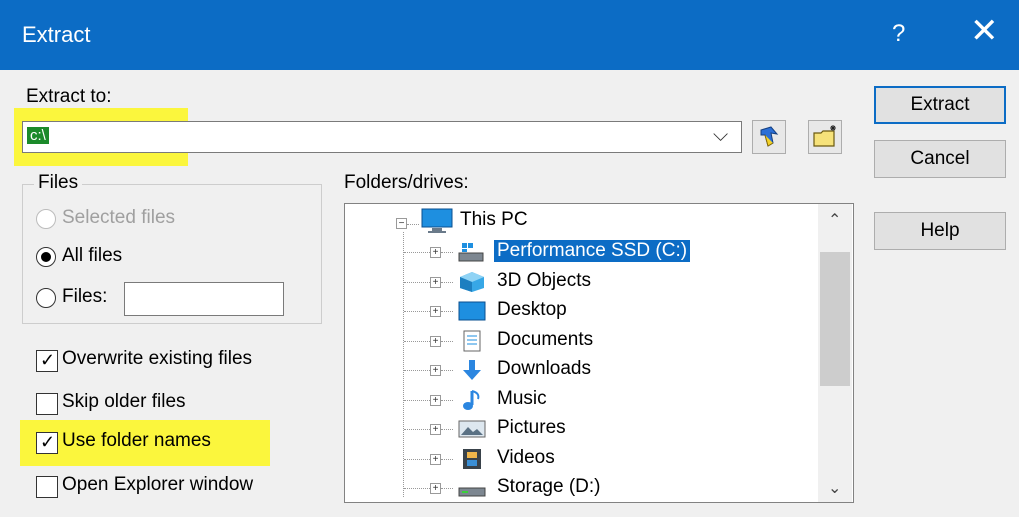 The height and width of the screenshot is (517, 1019). Describe the element at coordinates (92, 256) in the screenshot. I see `all-files-label: All files` at that location.